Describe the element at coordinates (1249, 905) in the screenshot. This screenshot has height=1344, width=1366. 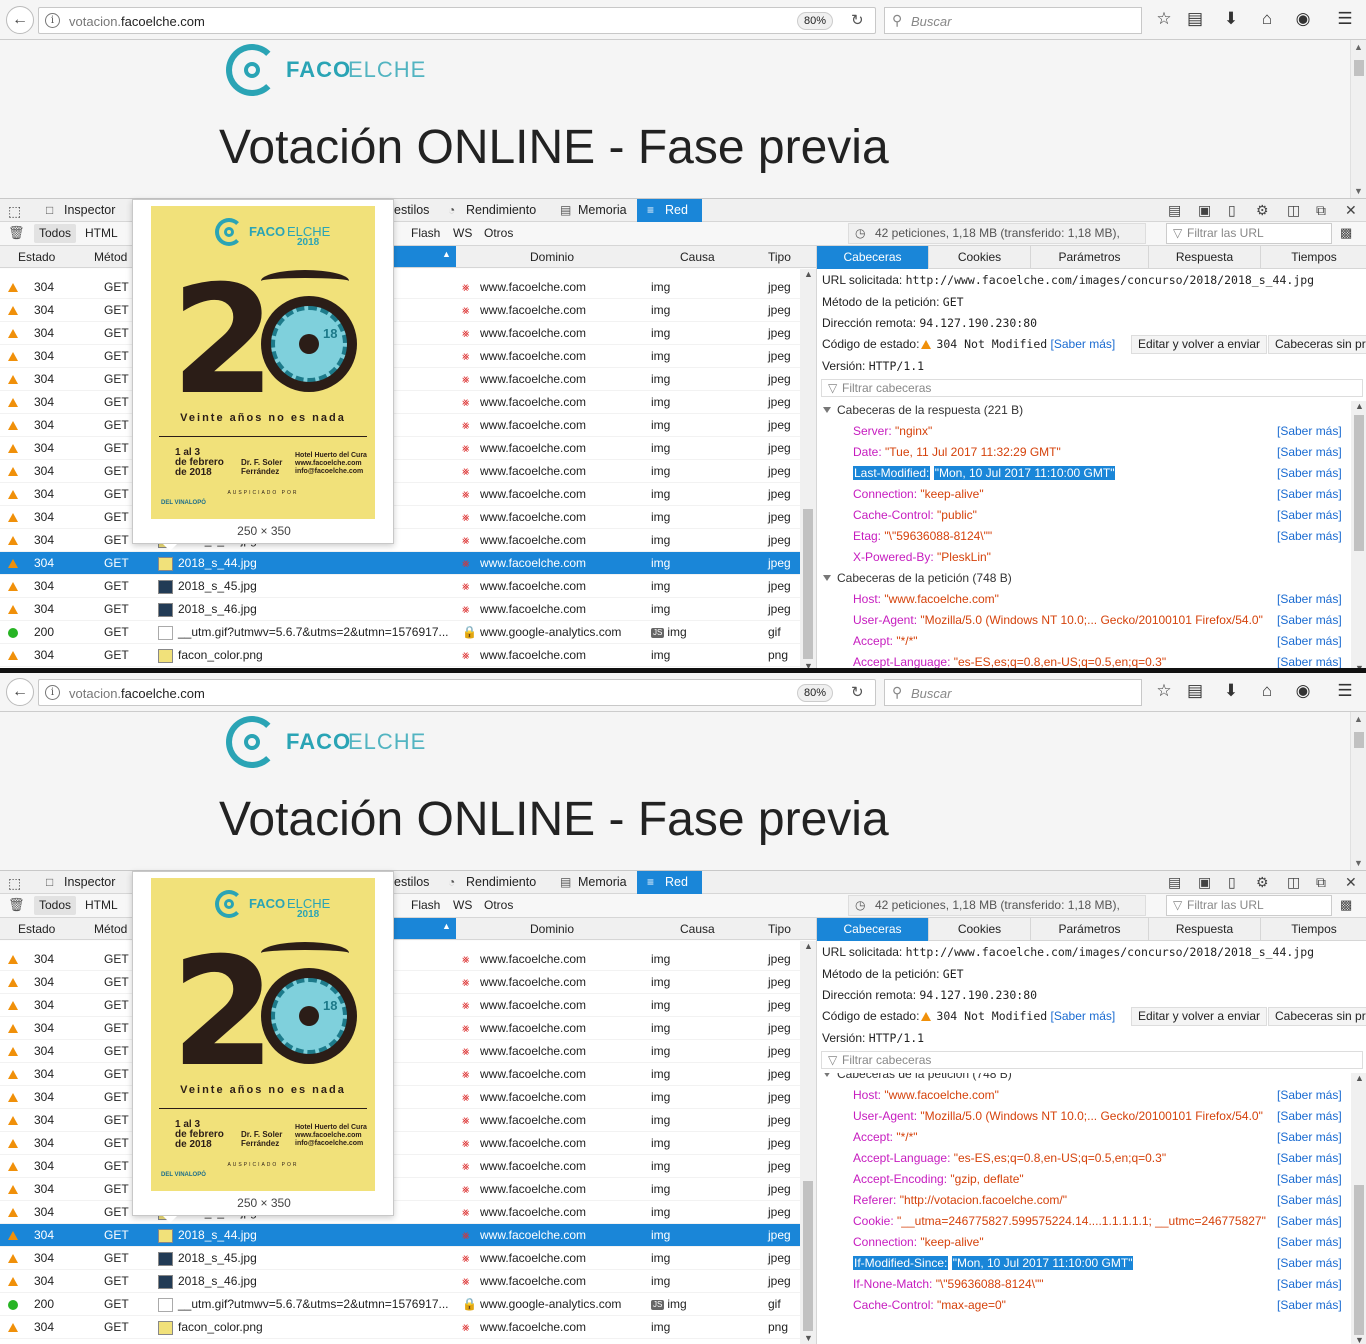
I see `filter-url-input: ▽ Filtrar las URL` at that location.